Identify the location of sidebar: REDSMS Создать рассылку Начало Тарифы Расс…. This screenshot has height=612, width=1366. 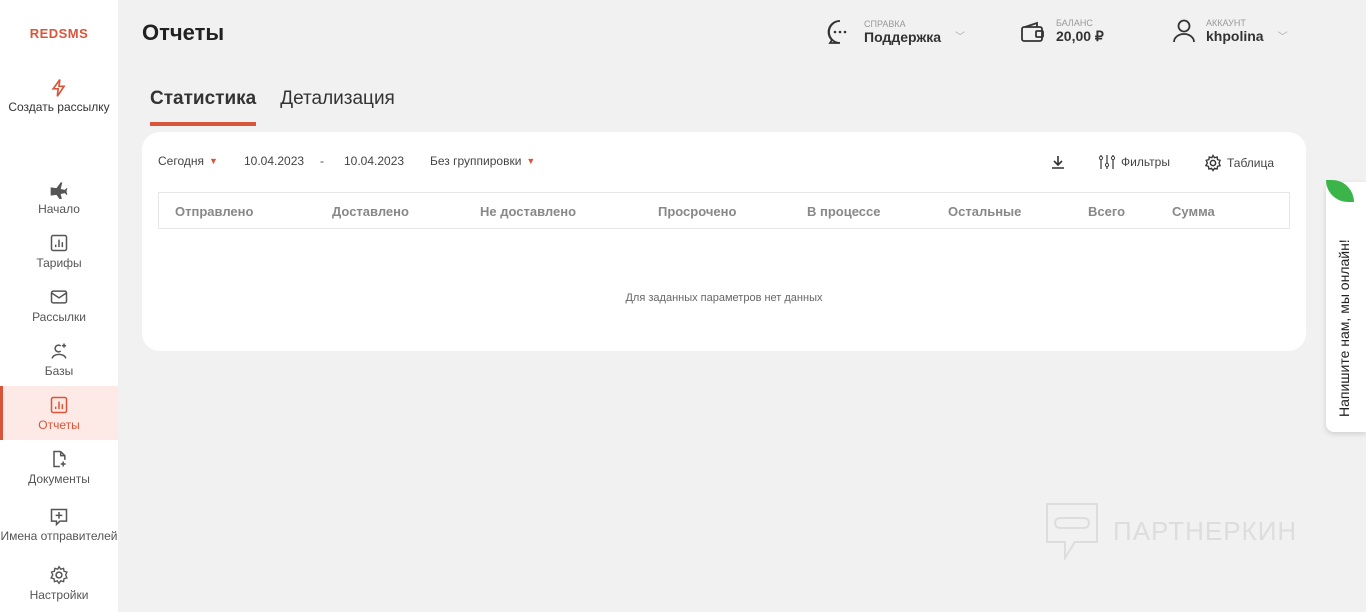
(59, 306).